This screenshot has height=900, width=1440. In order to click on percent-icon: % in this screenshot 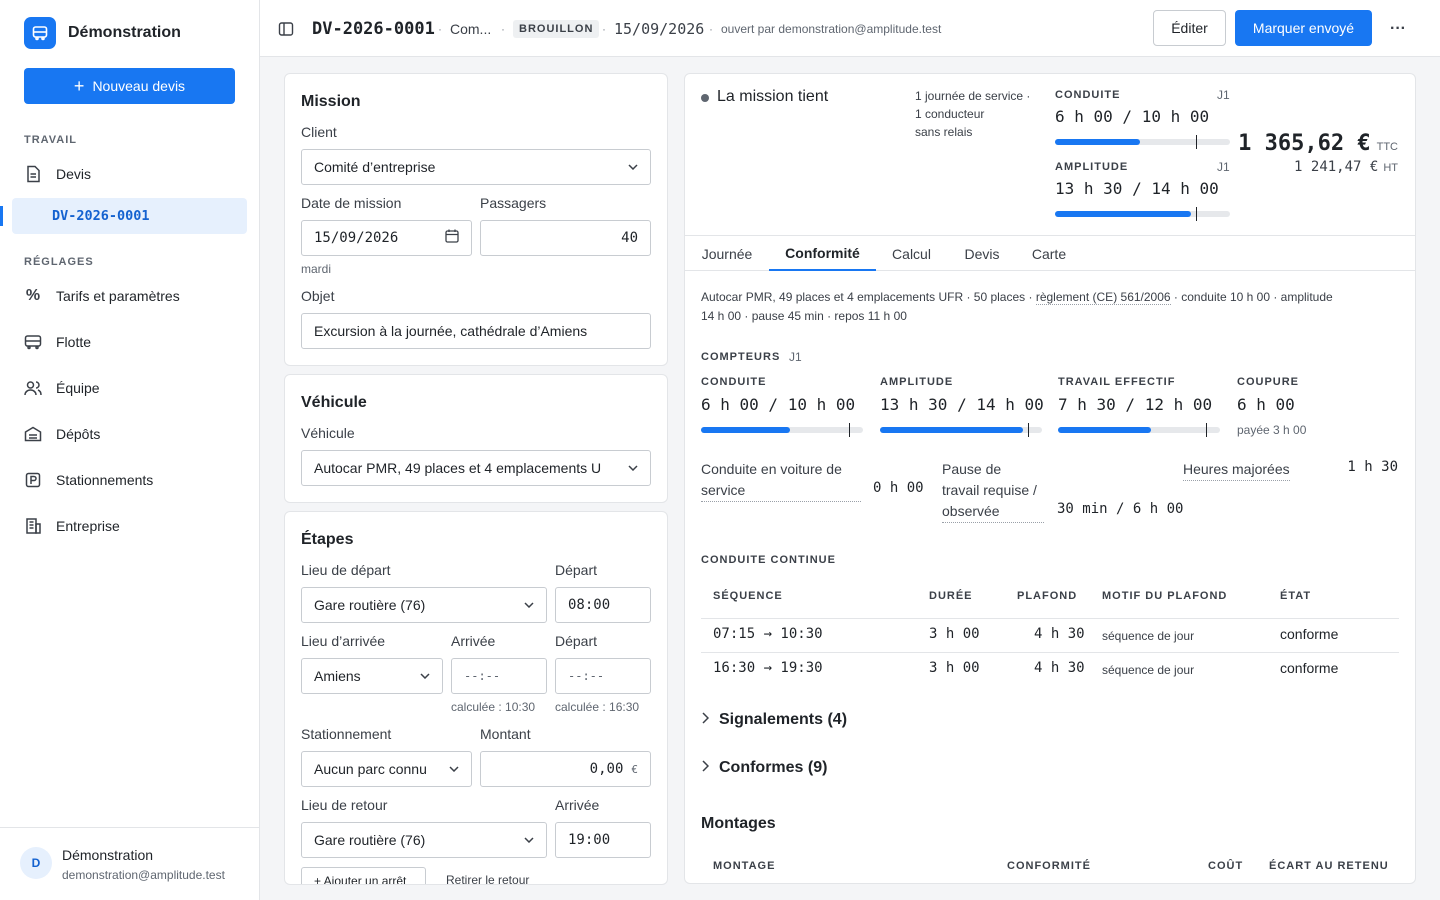, I will do `click(33, 295)`.